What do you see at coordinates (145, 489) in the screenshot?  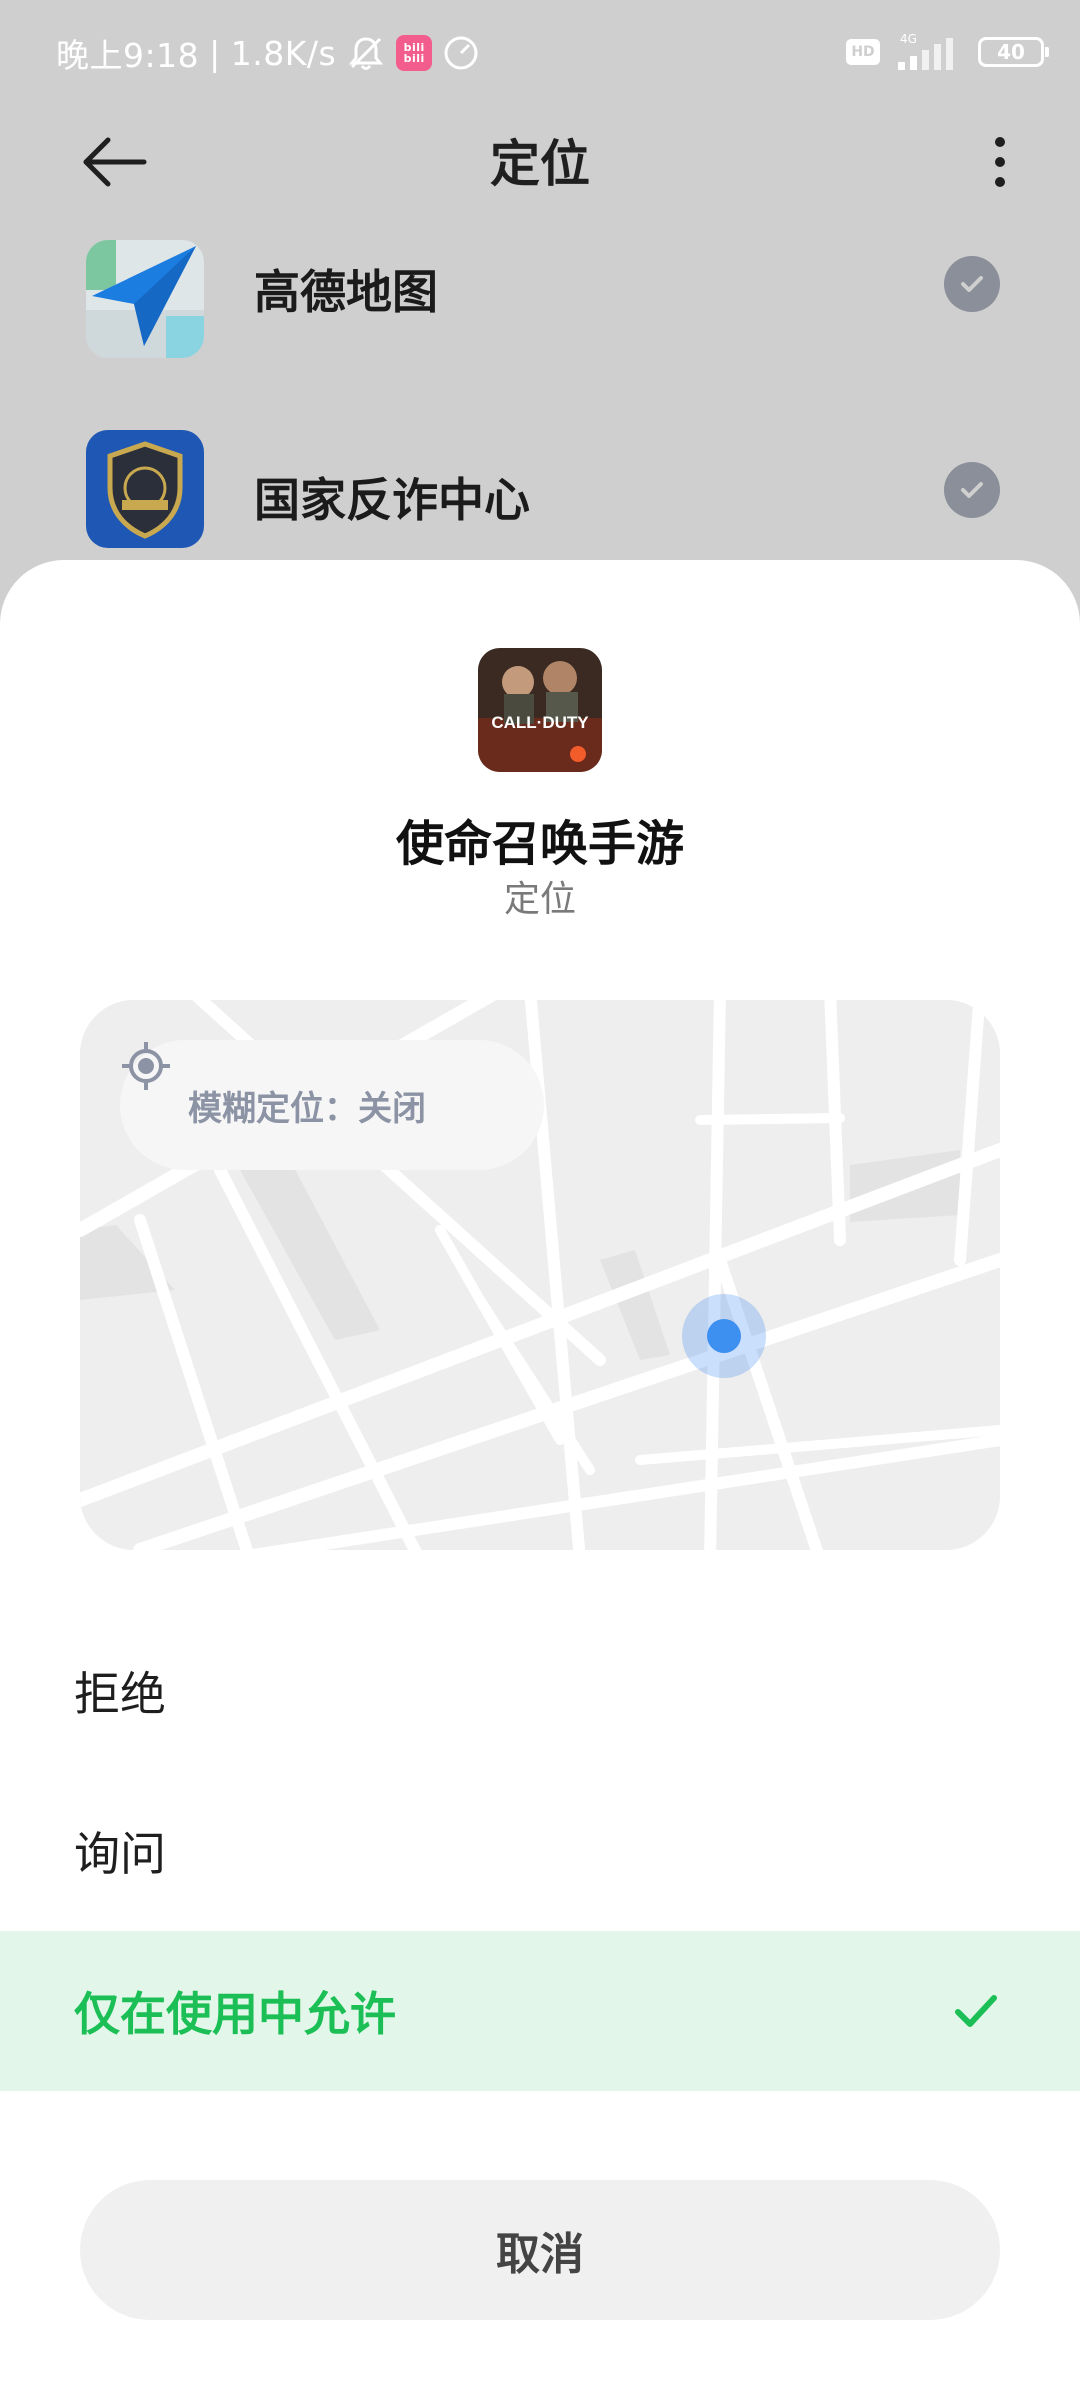 I see `anti-fraud-icon` at bounding box center [145, 489].